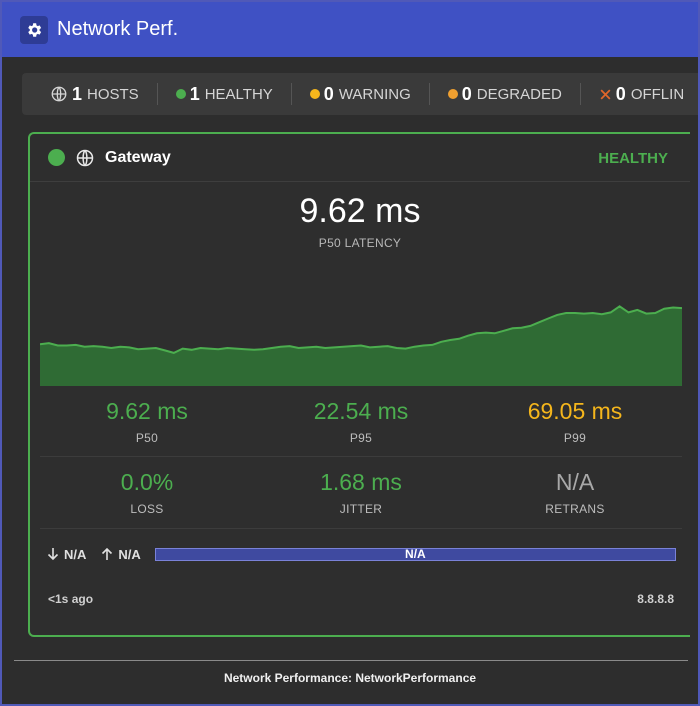 The width and height of the screenshot is (700, 706). What do you see at coordinates (361, 509) in the screenshot?
I see `metric-label: JITTER` at bounding box center [361, 509].